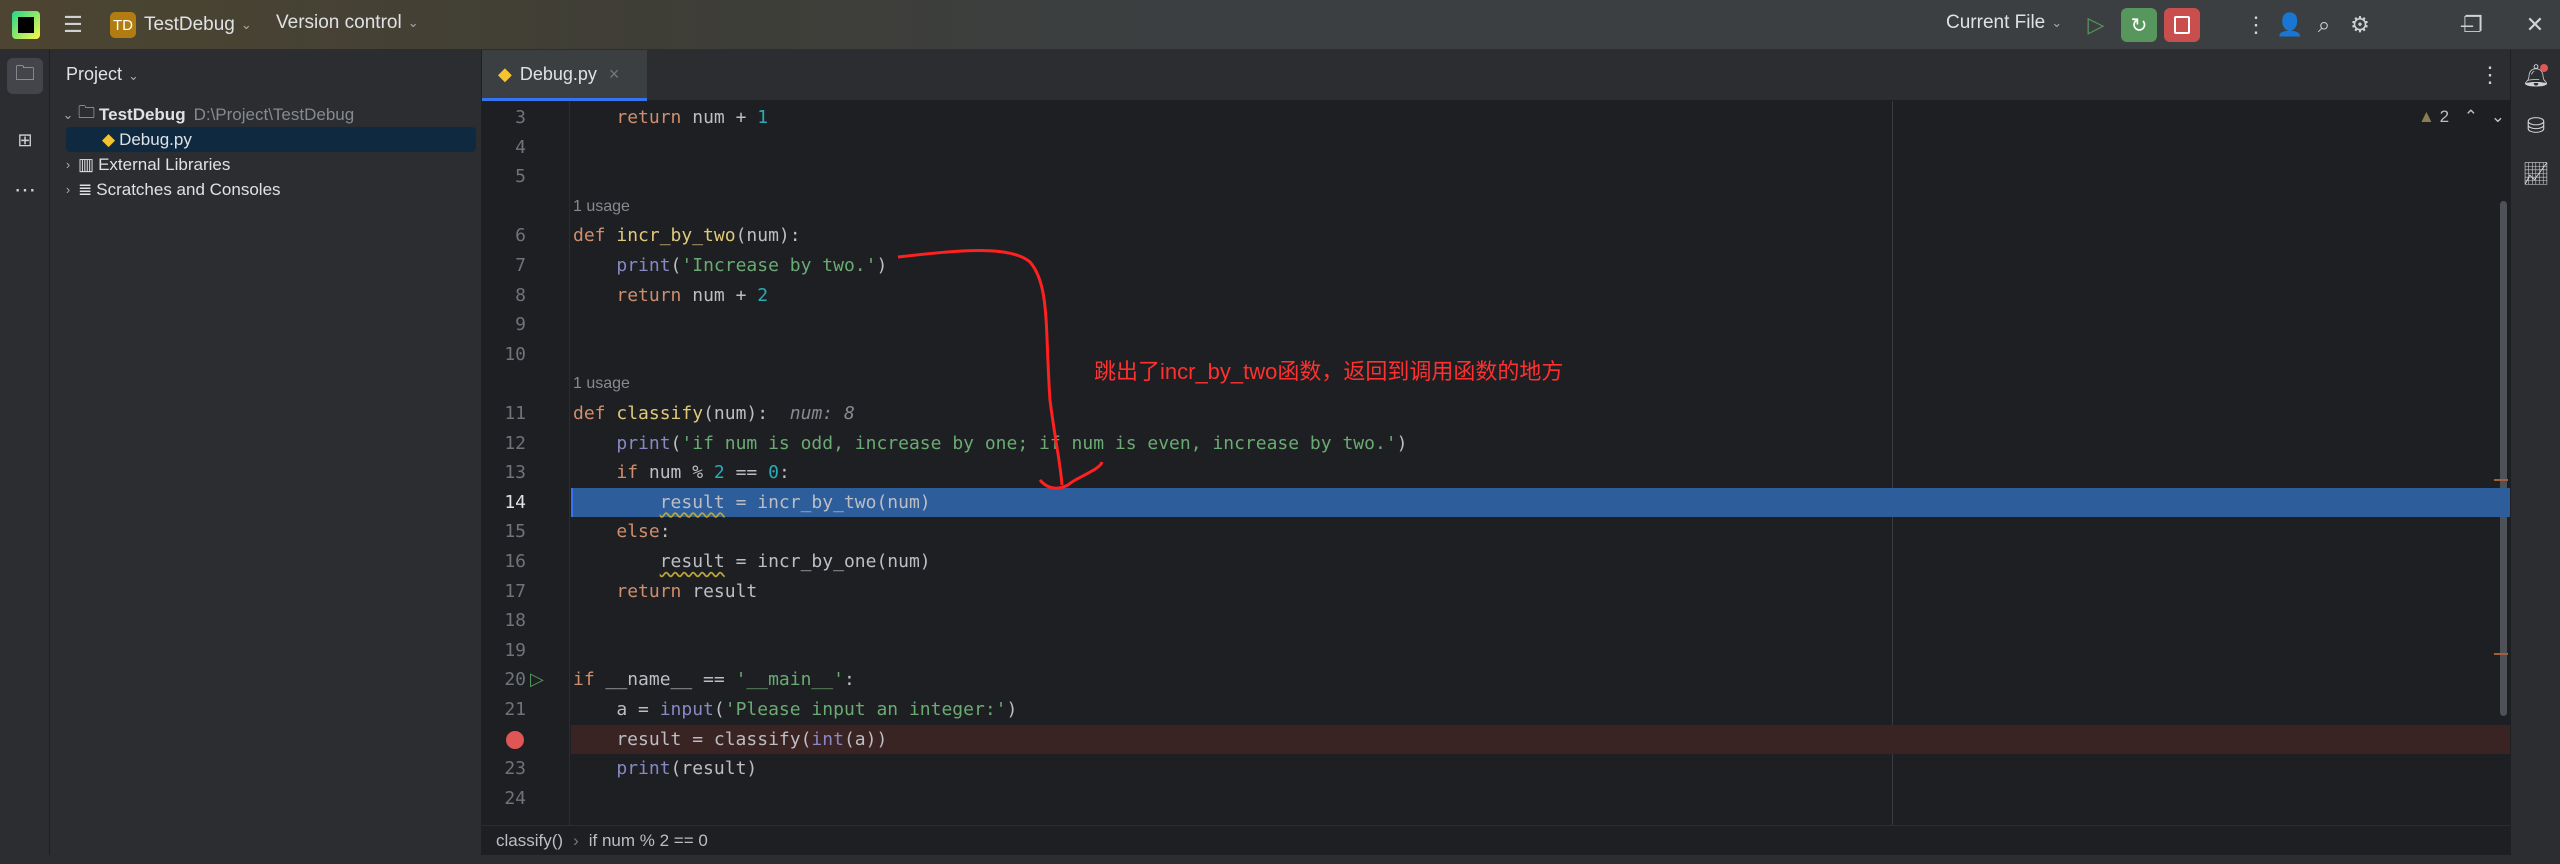 Image resolution: width=2560 pixels, height=864 pixels. I want to click on annotation-text: 跳出了incr_by_two函数，返回到调用函数的地方, so click(1329, 371).